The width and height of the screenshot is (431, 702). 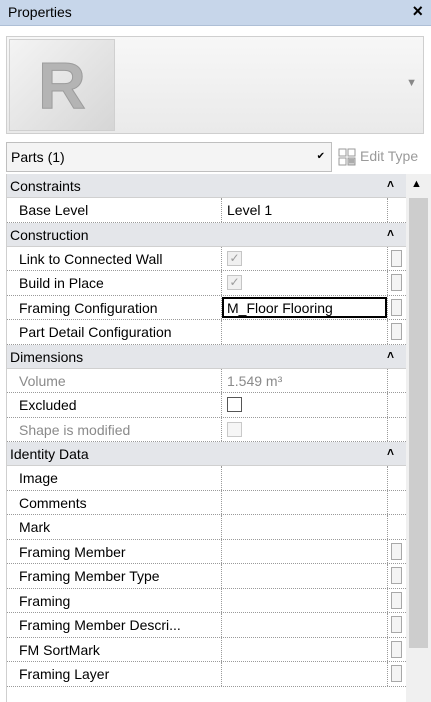 What do you see at coordinates (91, 258) in the screenshot?
I see `property-name: Link to Connected Wall` at bounding box center [91, 258].